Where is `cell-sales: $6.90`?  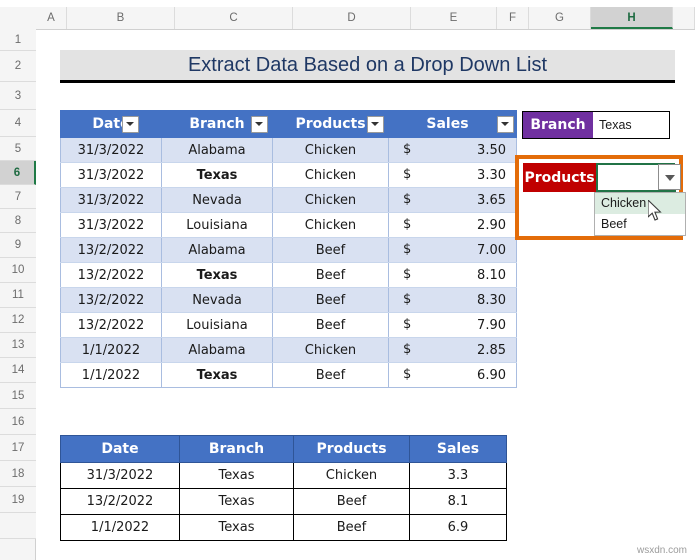 cell-sales: $6.90 is located at coordinates (452, 375).